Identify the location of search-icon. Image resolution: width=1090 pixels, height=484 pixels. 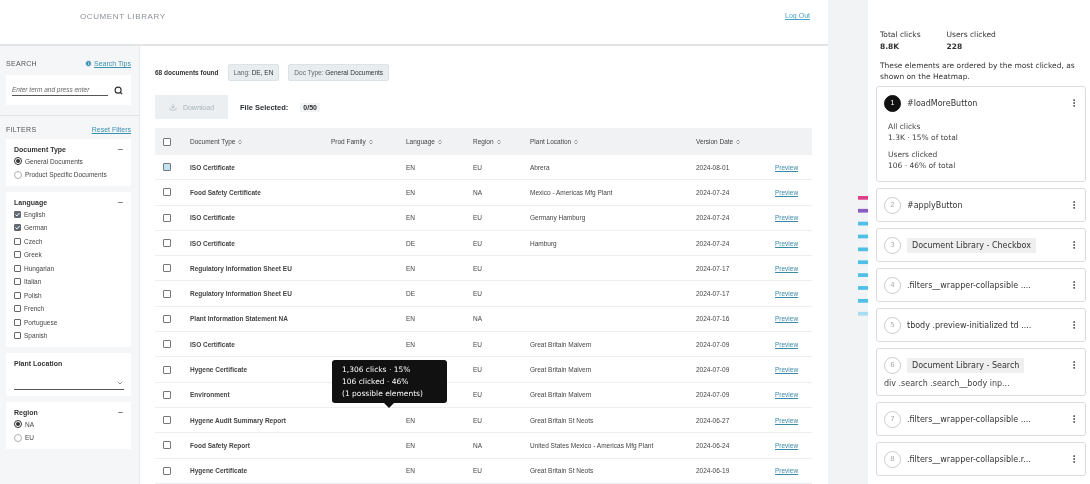
(118, 90).